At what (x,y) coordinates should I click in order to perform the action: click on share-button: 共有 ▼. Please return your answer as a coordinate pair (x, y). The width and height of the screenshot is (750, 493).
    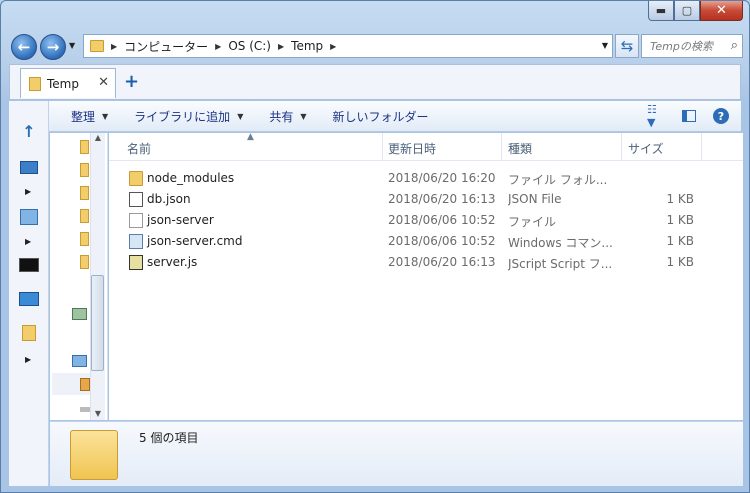
    Looking at the image, I should click on (287, 116).